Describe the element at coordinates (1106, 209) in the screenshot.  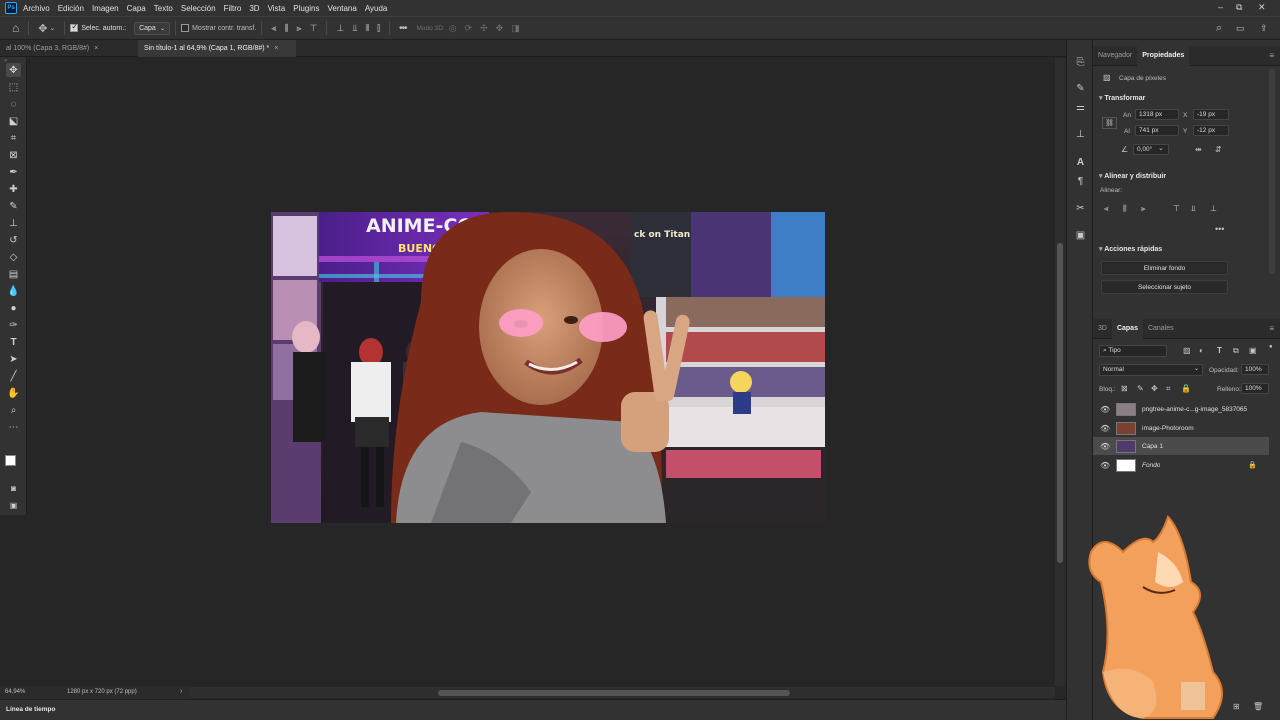
I see `align-left-edges-icon: ⫷` at that location.